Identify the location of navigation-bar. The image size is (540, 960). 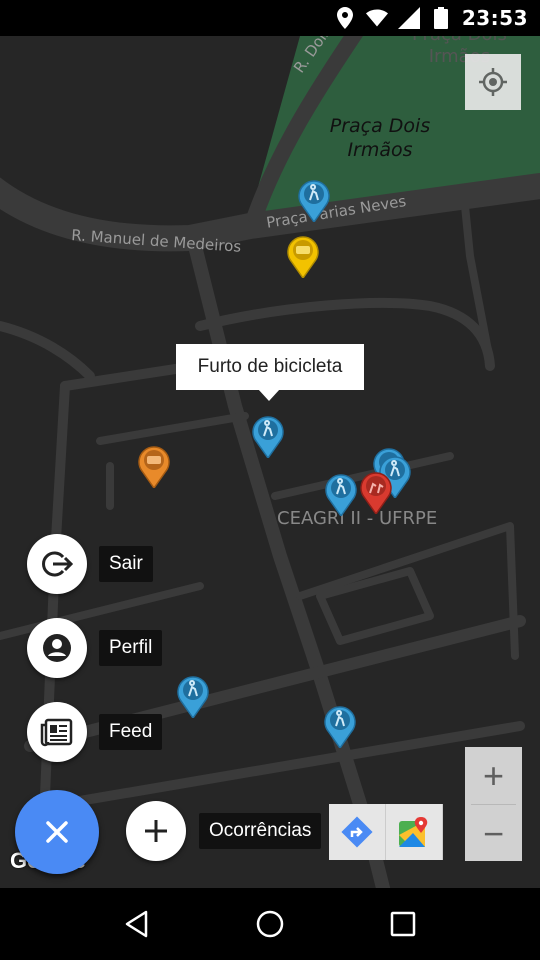
(270, 924).